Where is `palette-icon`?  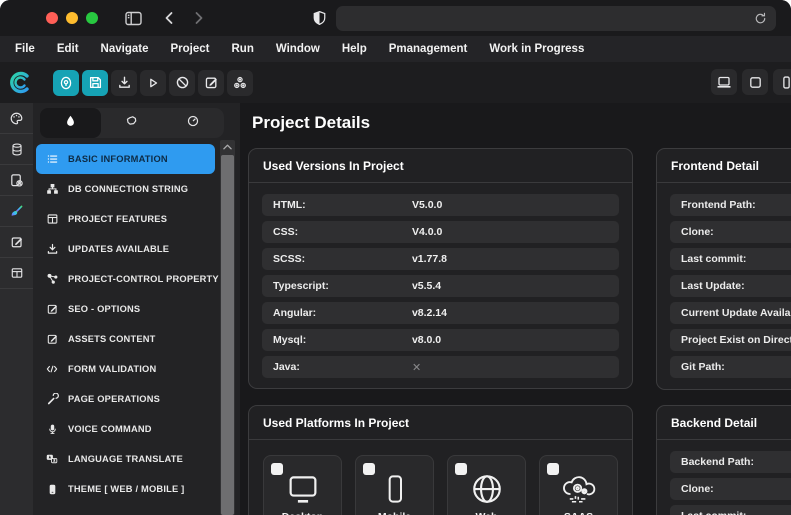
palette-icon is located at coordinates (16, 118).